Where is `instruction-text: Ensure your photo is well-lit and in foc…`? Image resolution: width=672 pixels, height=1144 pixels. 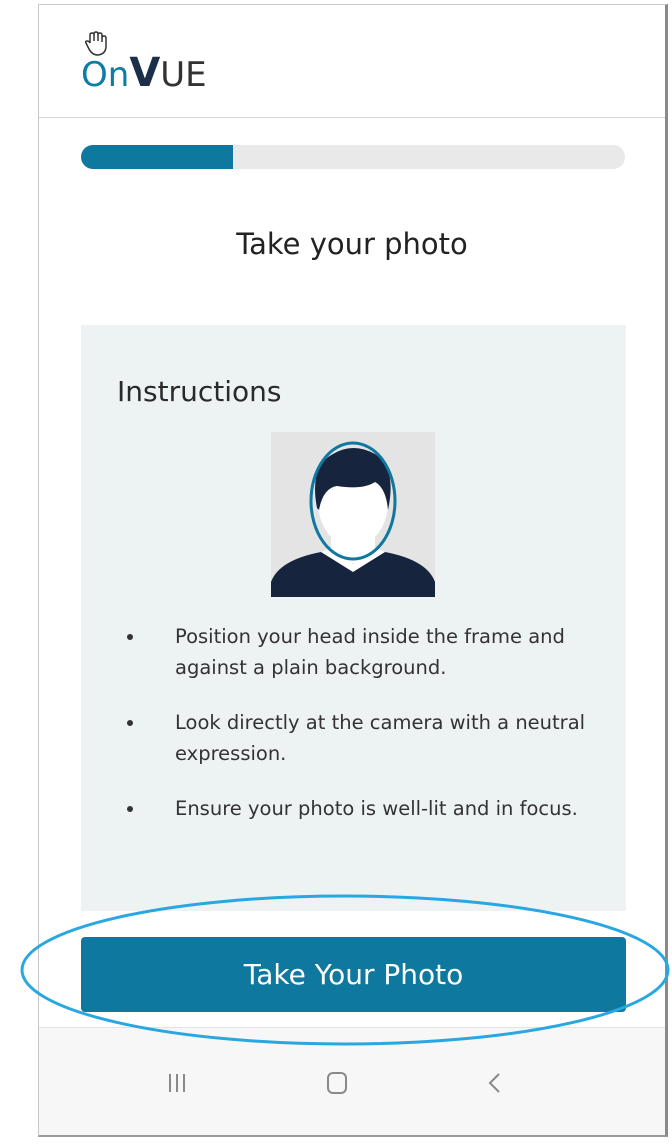 instruction-text: Ensure your photo is well-lit and in foc… is located at coordinates (376, 808).